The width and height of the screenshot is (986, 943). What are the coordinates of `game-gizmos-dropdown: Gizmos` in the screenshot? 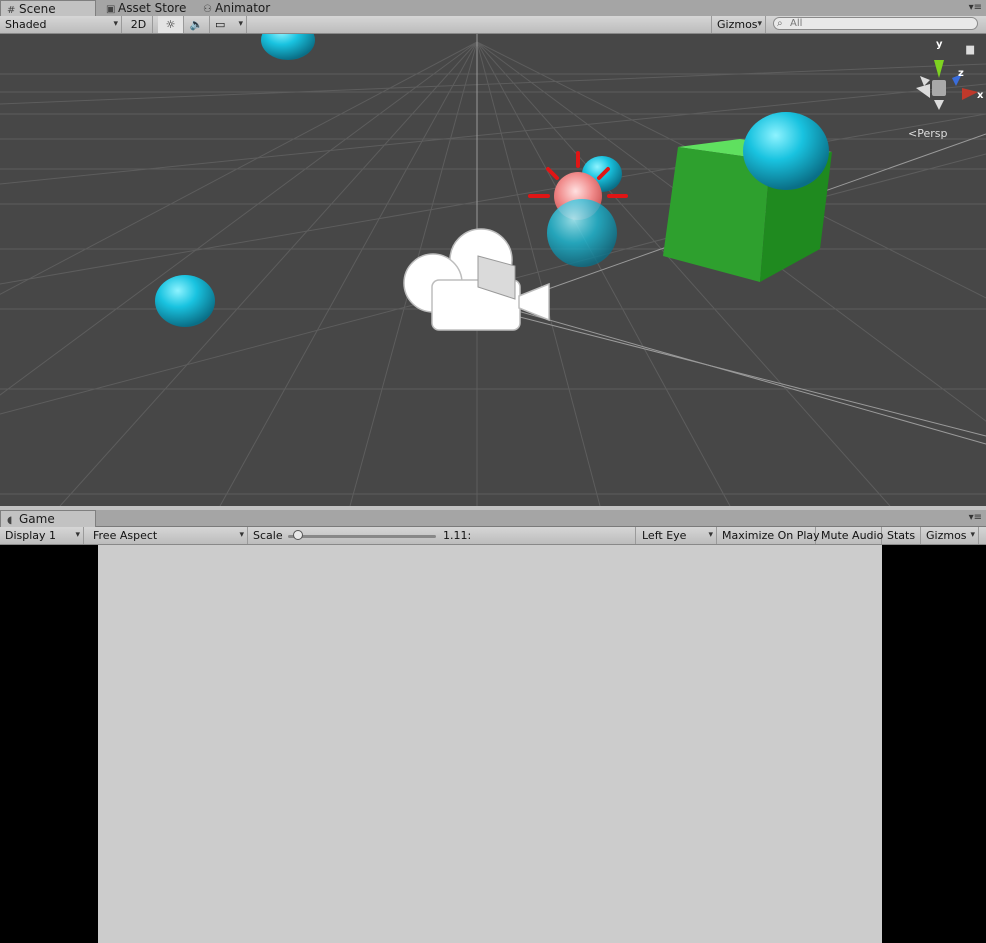 It's located at (950, 535).